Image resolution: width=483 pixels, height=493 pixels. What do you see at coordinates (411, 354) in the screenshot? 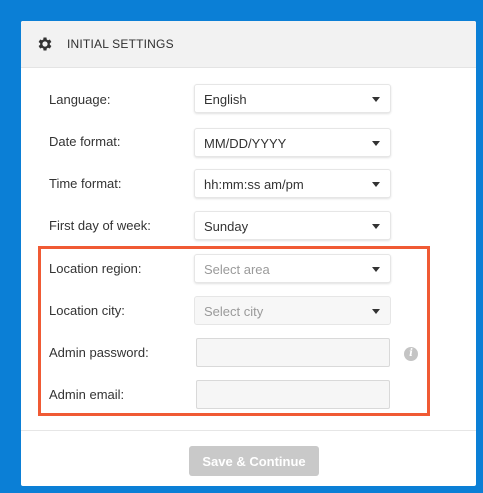
I see `info-icon: i` at bounding box center [411, 354].